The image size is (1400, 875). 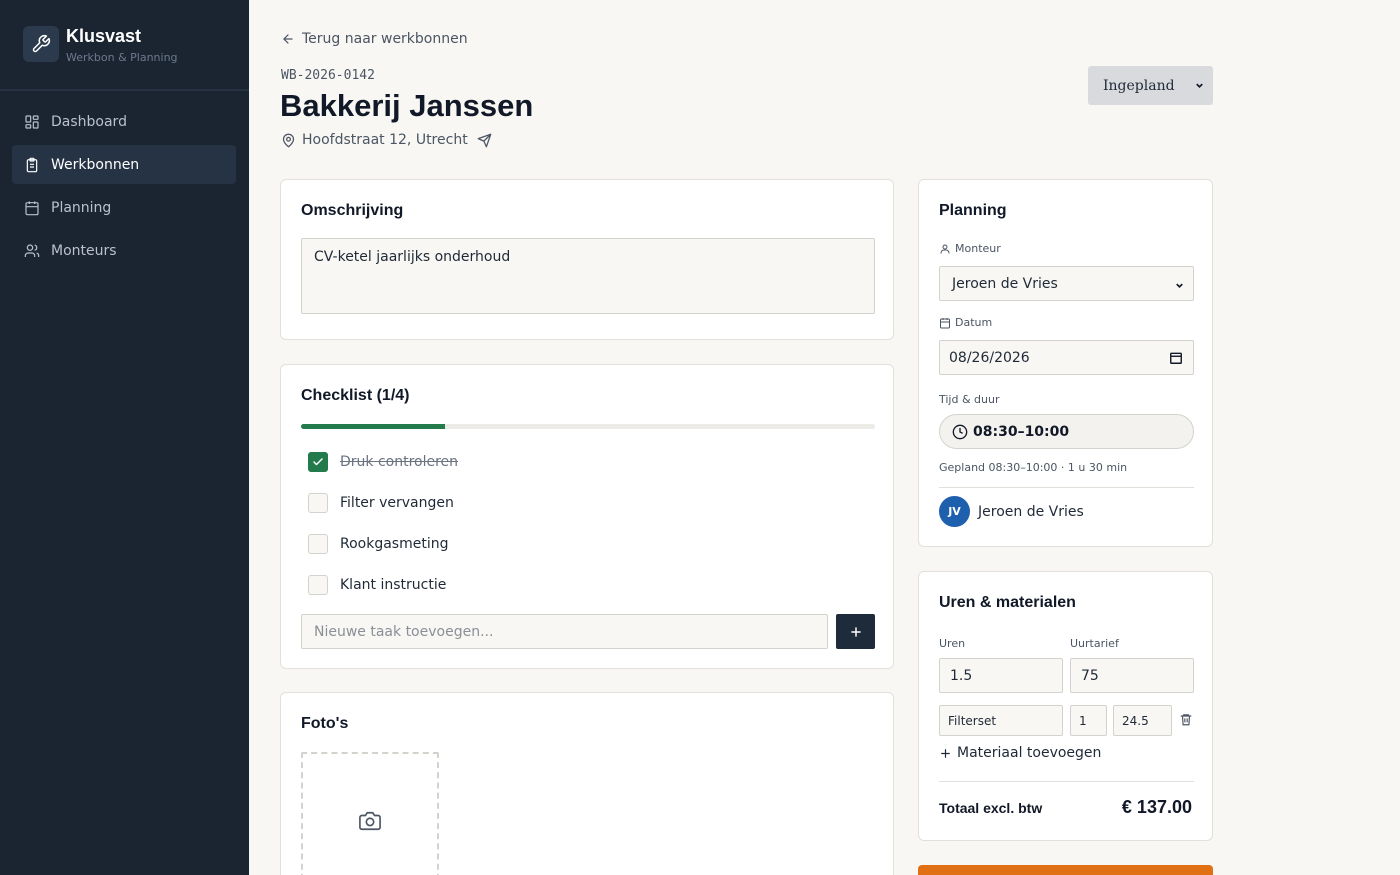 I want to click on assignee: JV Jeroen de Vries, so click(x=1011, y=511).